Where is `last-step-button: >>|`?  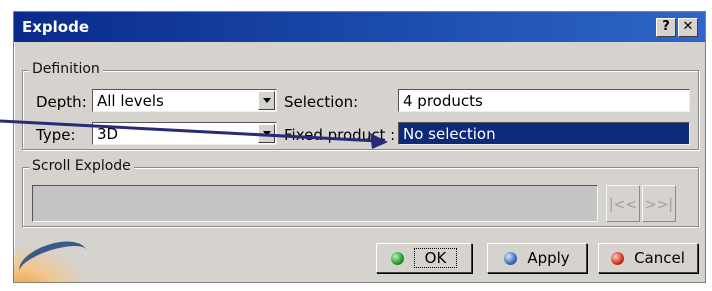 last-step-button: >>| is located at coordinates (659, 203).